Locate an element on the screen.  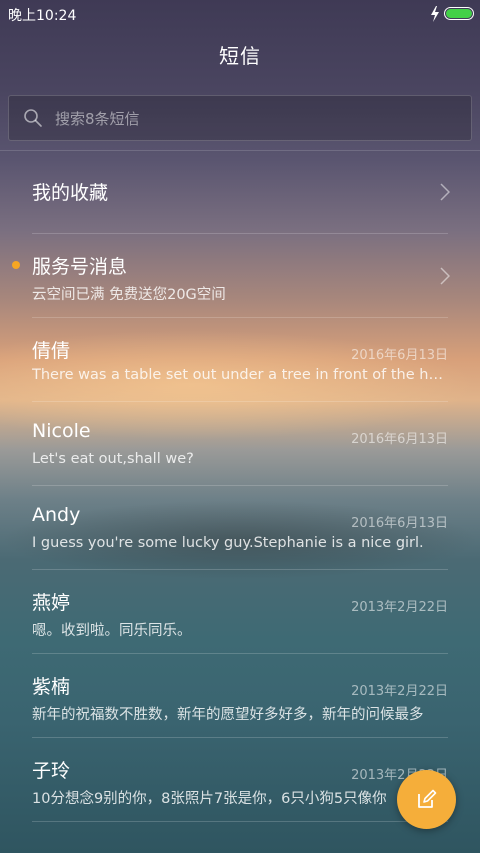
status-bar: 晚上10:24 is located at coordinates (240, 14).